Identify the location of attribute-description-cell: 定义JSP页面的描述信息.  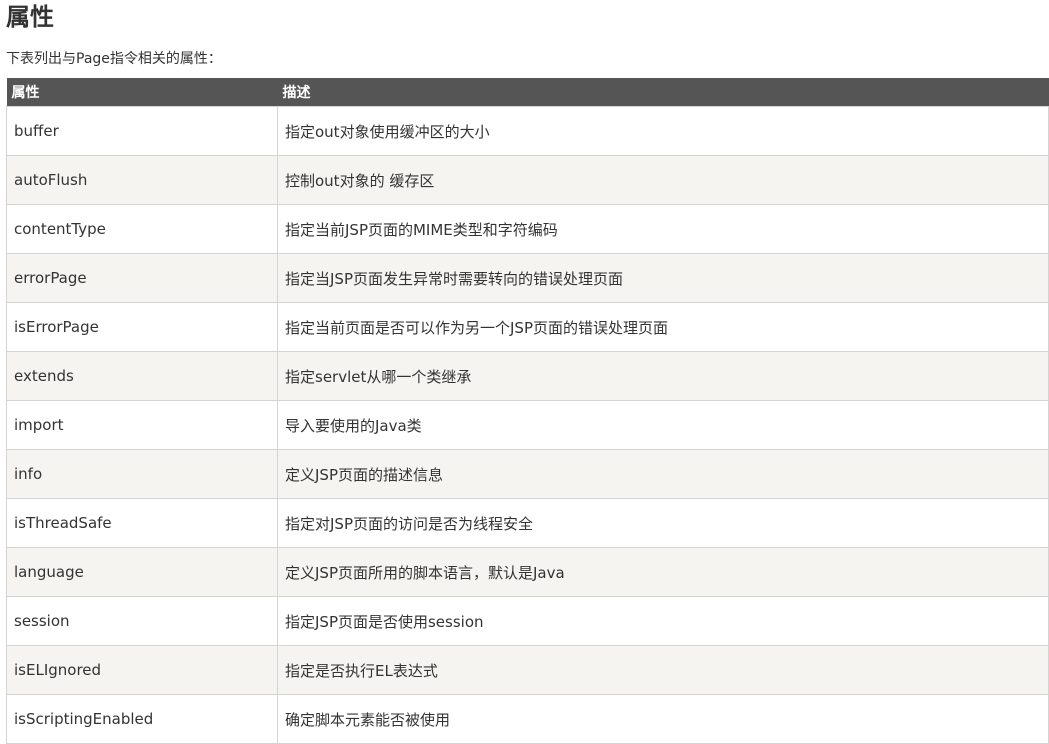
(663, 474).